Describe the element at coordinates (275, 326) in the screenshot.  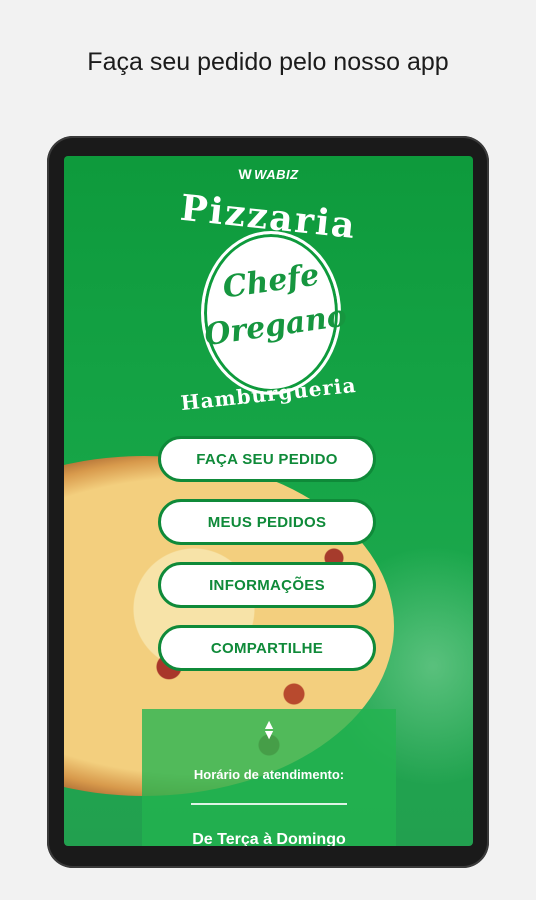
I see `logo-line-2: Oregano` at that location.